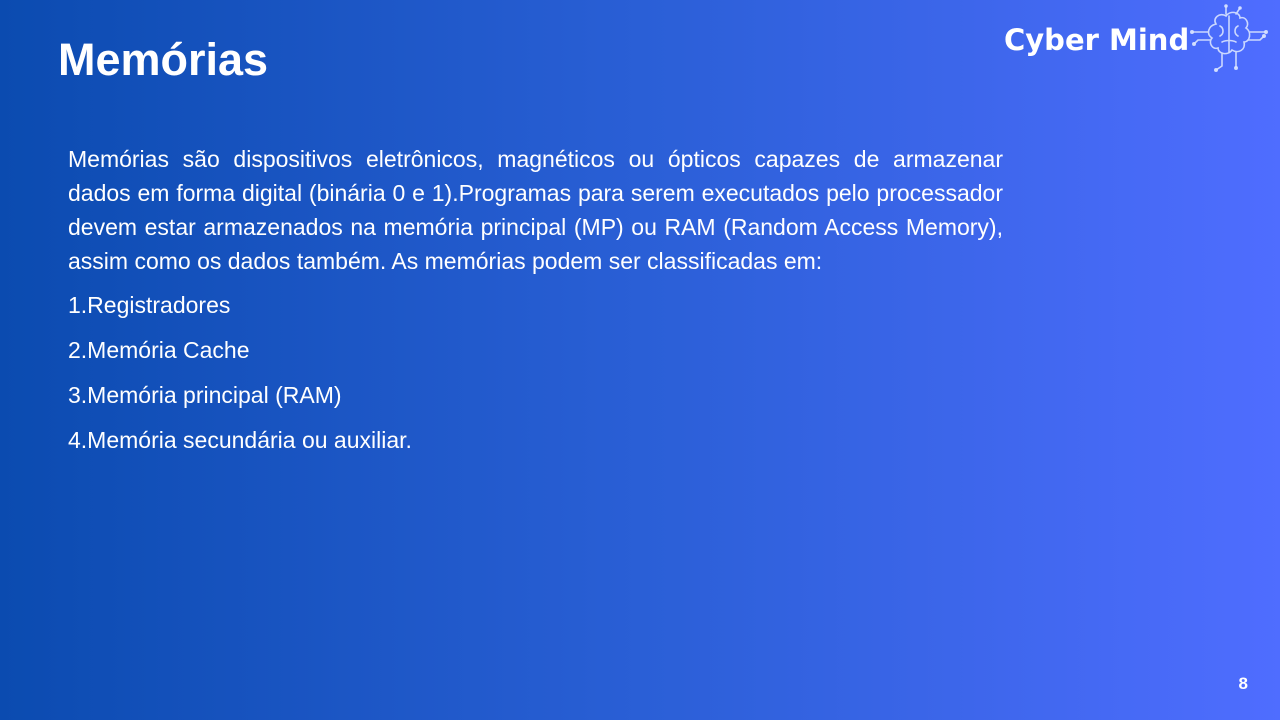 This screenshot has height=720, width=1280. I want to click on brain-circuit-icon, so click(1229, 38).